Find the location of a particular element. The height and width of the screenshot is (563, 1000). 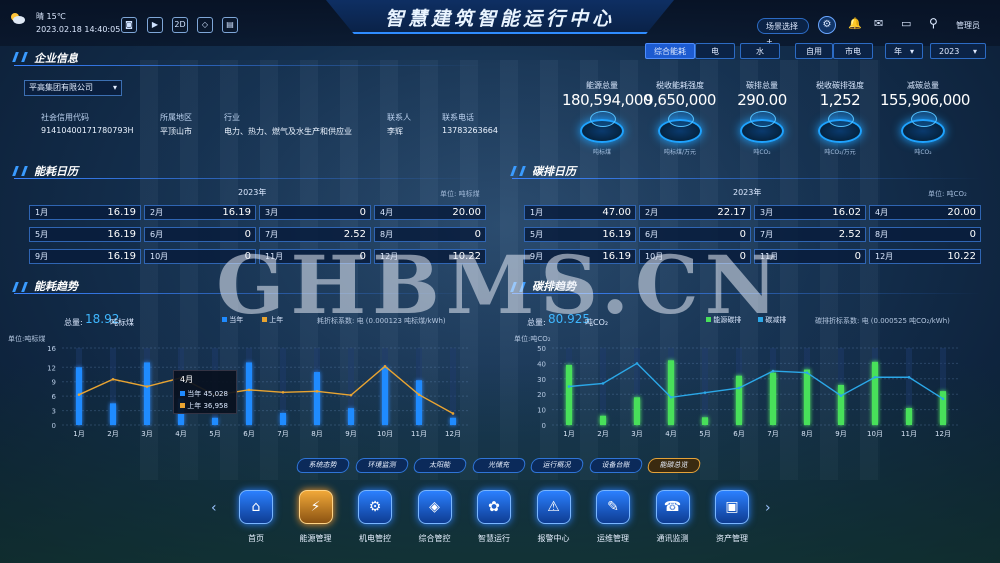

tab-self-use: 自用 is located at coordinates (814, 51).